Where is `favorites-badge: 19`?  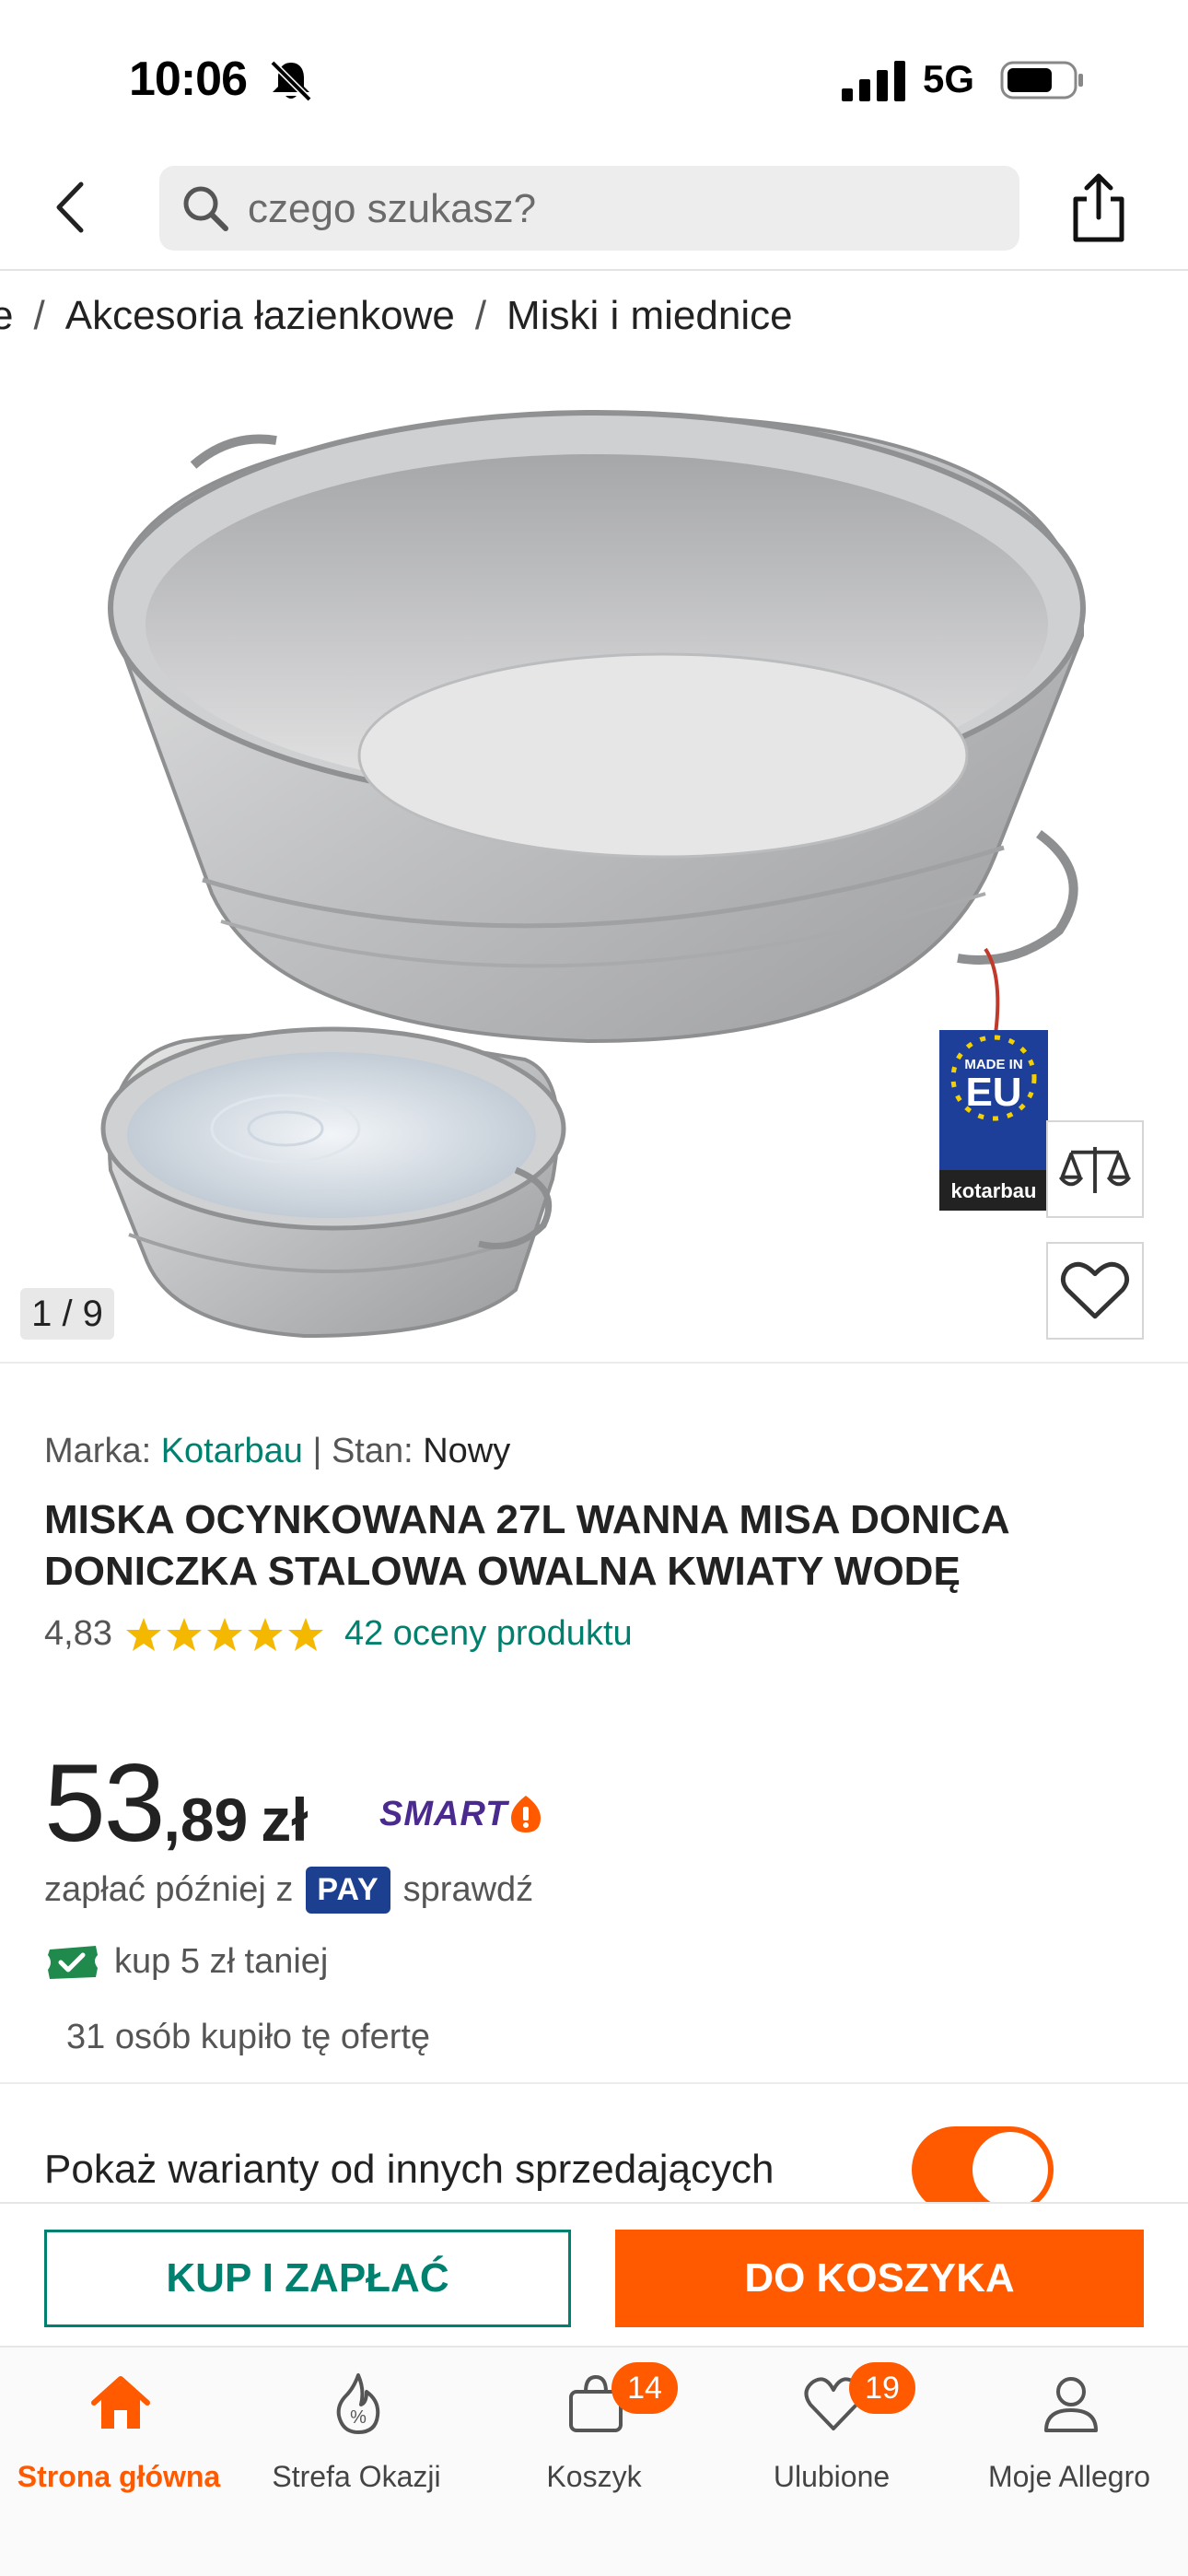 favorites-badge: 19 is located at coordinates (882, 2388).